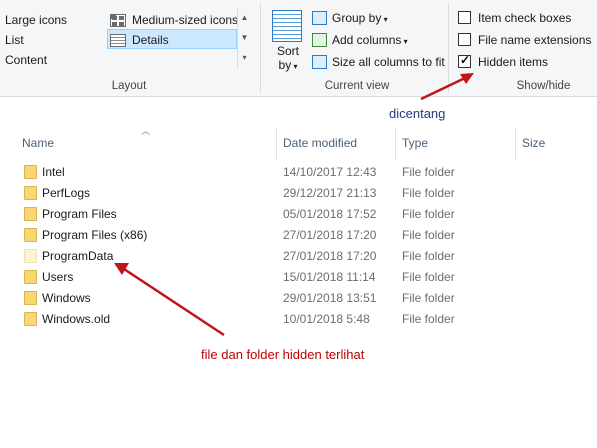 Image resolution: width=597 pixels, height=448 pixels. I want to click on column-header-date-modified: Date modified, so click(320, 143).